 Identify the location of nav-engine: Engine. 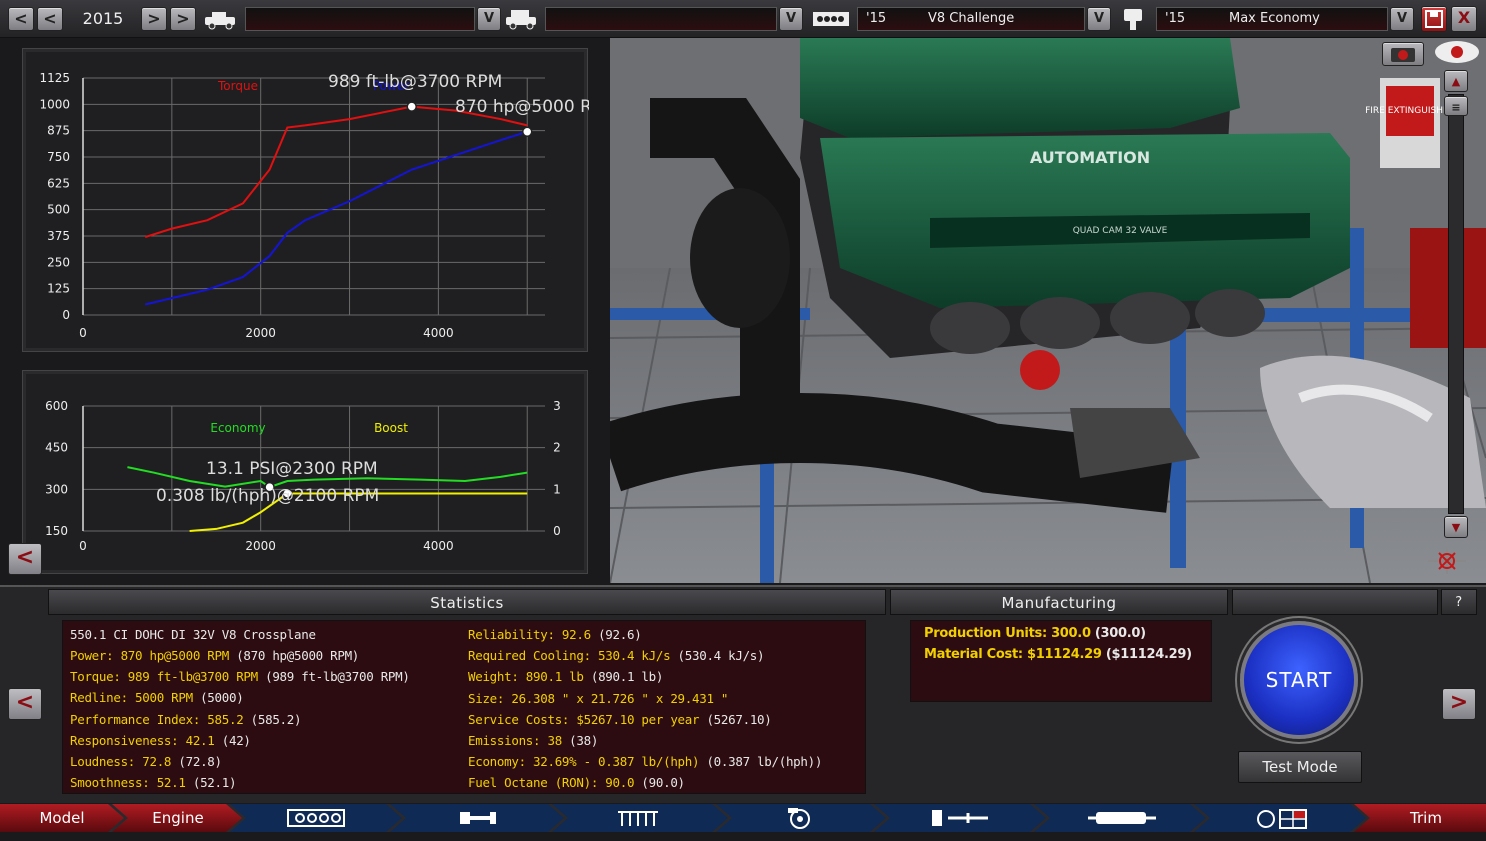
(178, 818).